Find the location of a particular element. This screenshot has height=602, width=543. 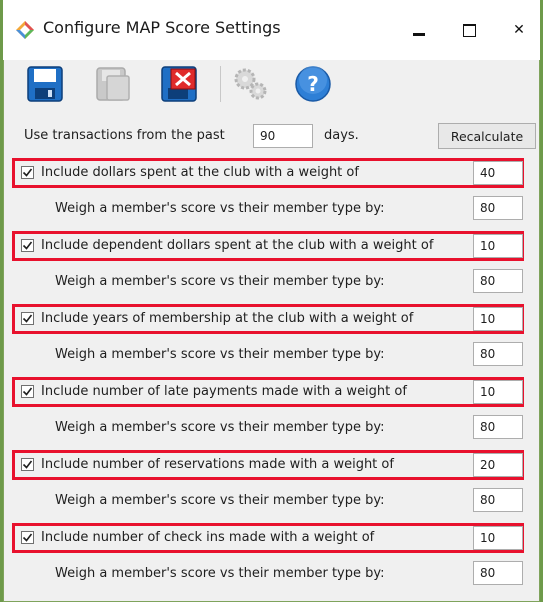

minimize-icon is located at coordinates (419, 34).